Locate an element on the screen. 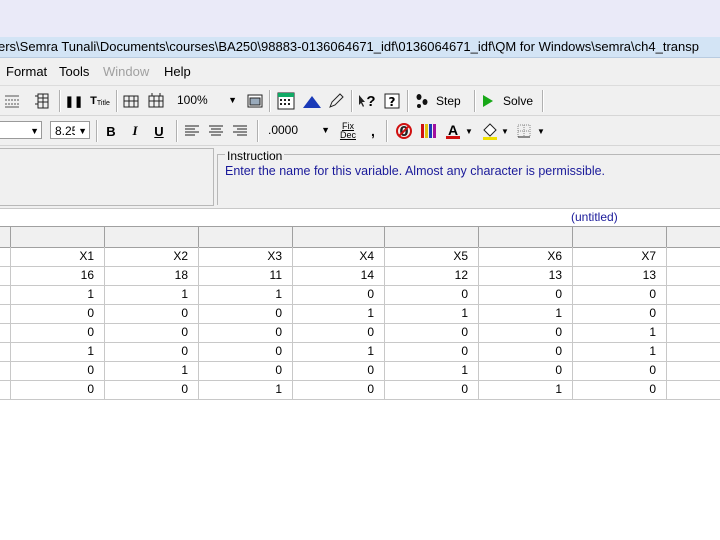  font-color-button: A is located at coordinates (453, 131).